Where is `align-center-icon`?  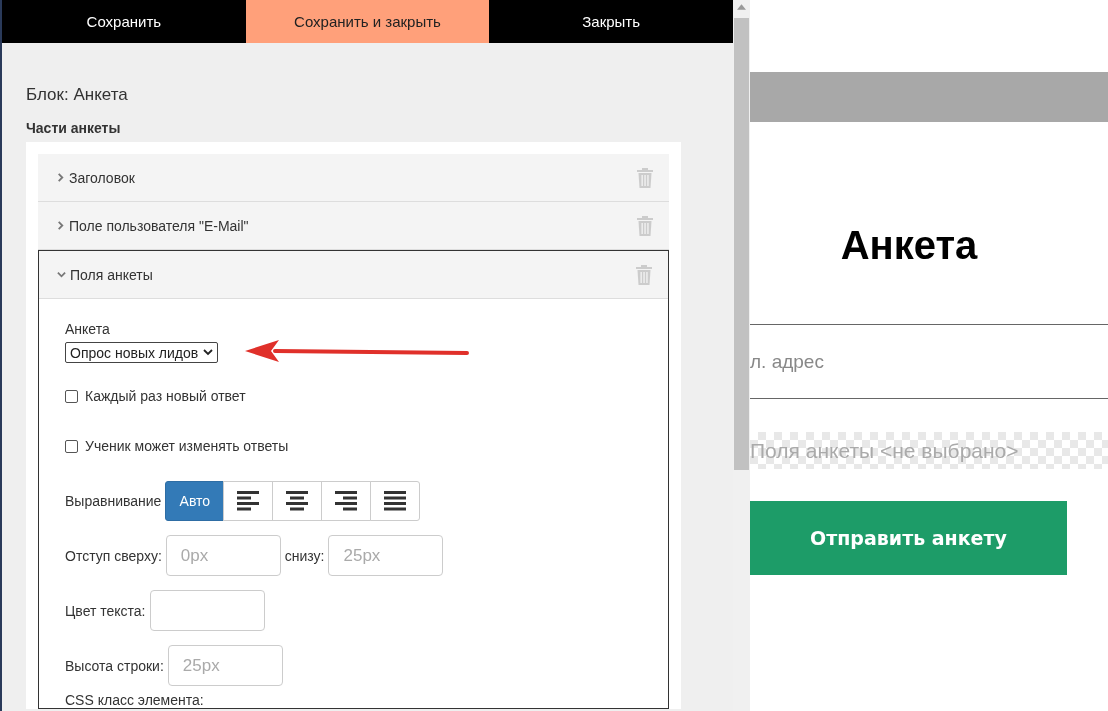
align-center-icon is located at coordinates (297, 501).